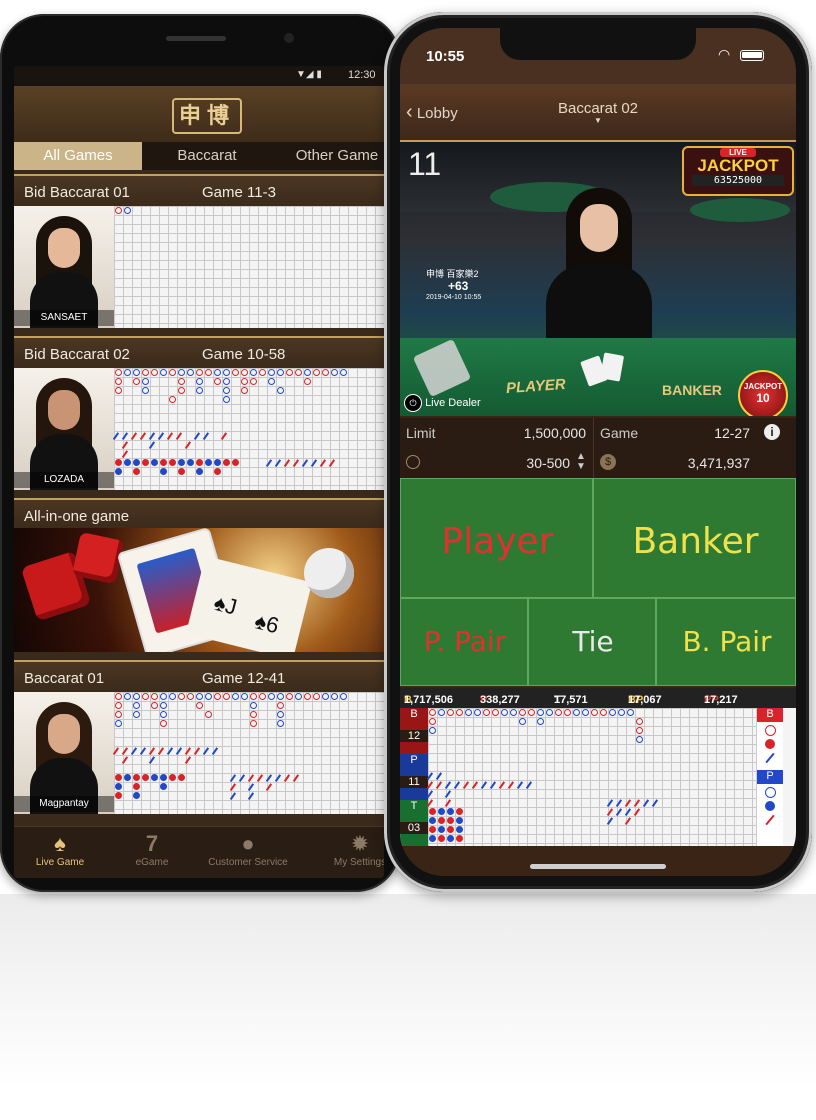  I want to click on limit-row: Limit 1,500,000 Game 12-27 i, so click(598, 433).